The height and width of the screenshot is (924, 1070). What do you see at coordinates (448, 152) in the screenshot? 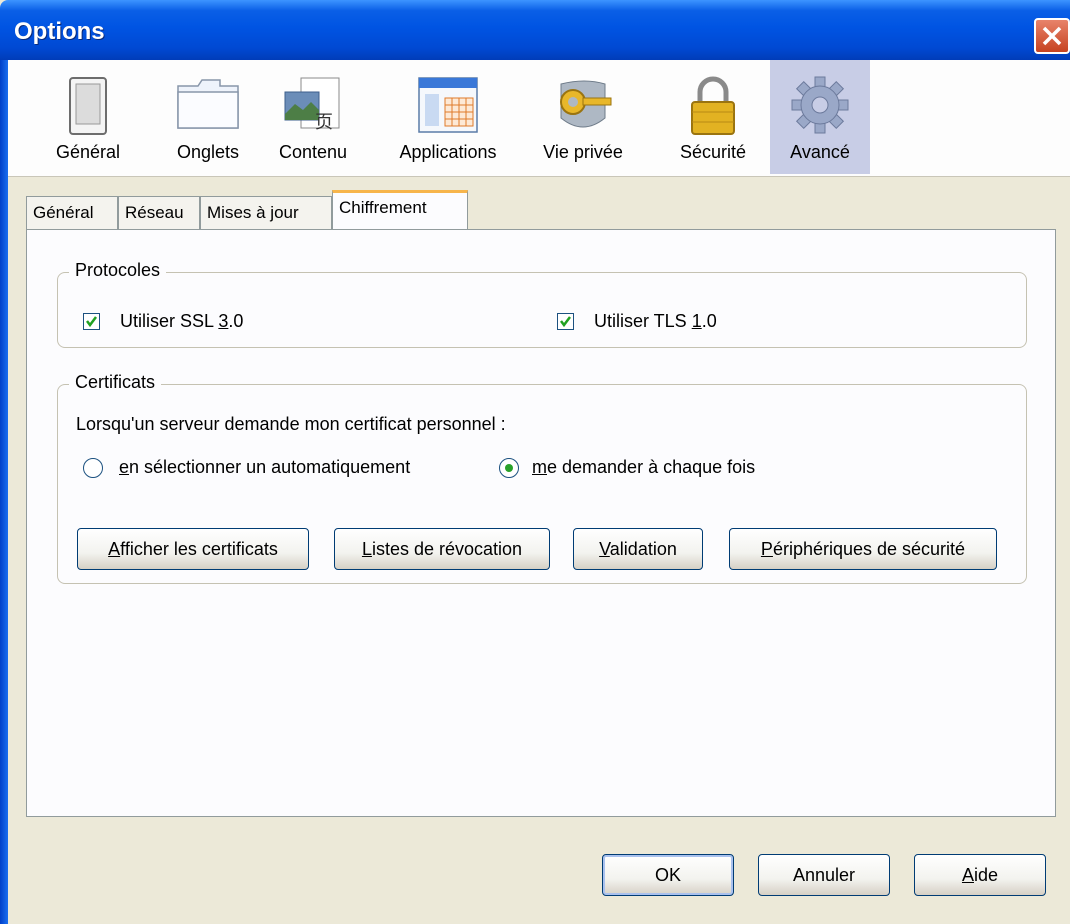
I see `toolbar-label: Applications` at bounding box center [448, 152].